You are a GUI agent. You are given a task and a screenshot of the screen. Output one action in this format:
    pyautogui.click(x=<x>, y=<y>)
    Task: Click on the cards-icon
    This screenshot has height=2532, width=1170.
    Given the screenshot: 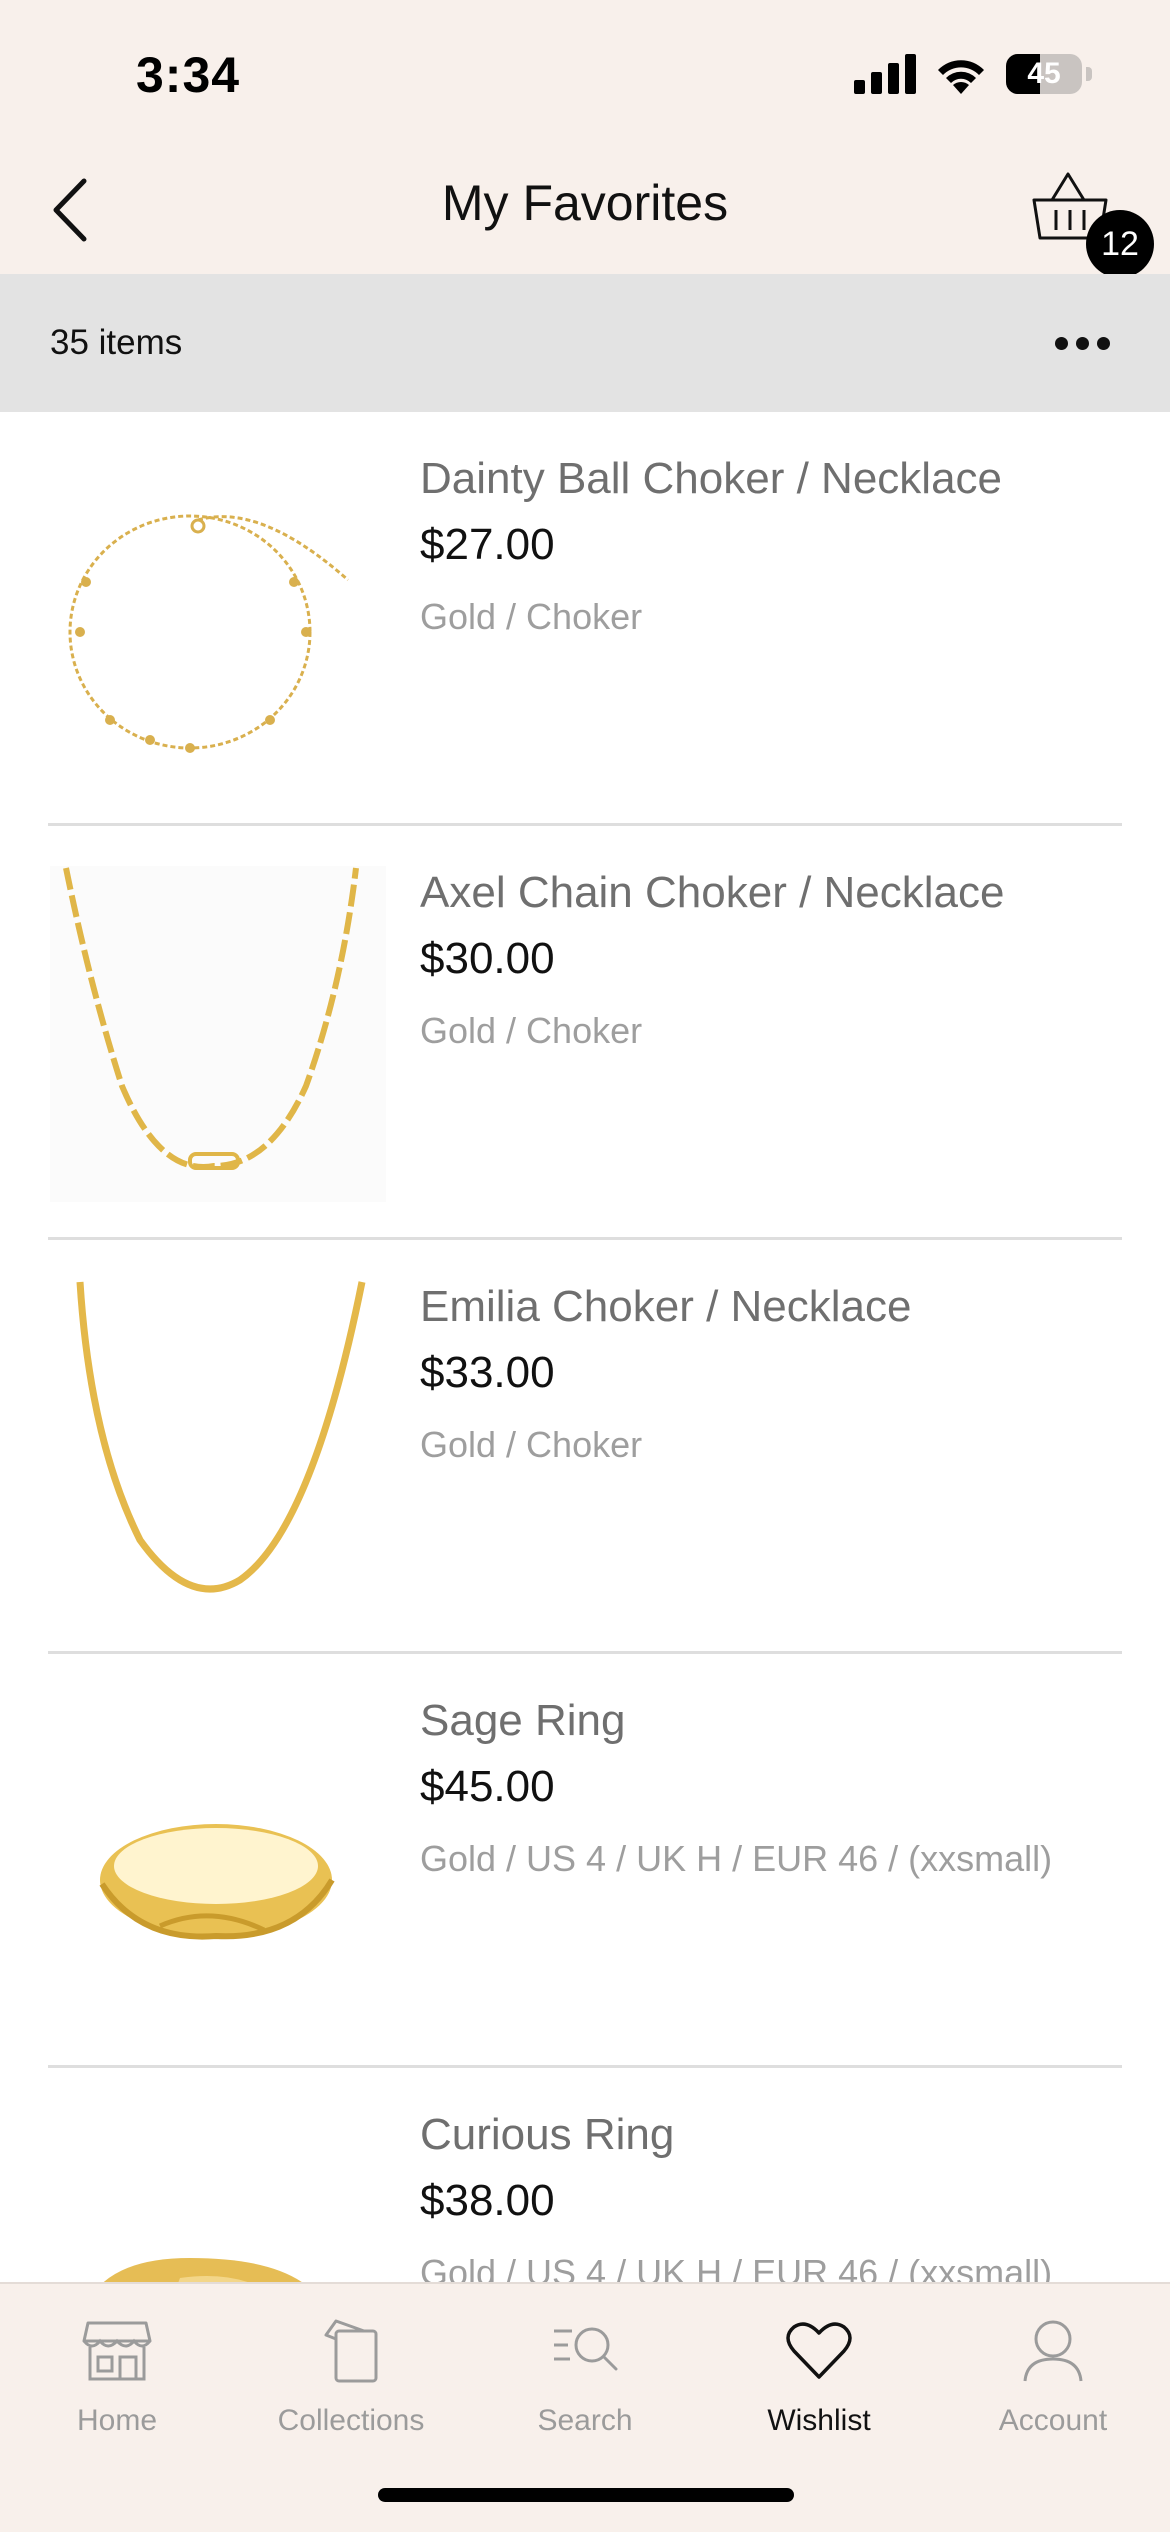 What is the action you would take?
    pyautogui.click(x=351, y=2351)
    